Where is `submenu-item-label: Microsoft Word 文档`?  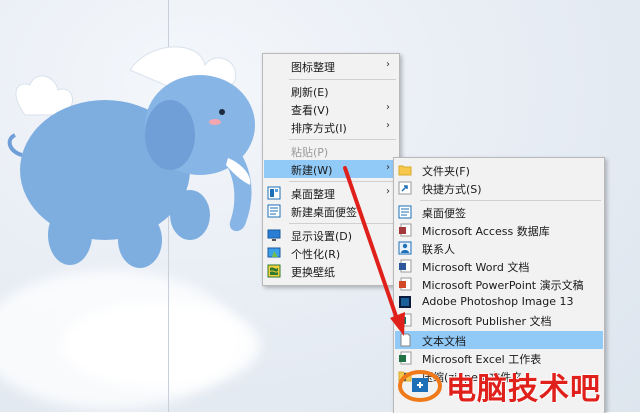
submenu-item-label: Microsoft Word 文档 is located at coordinates (476, 267).